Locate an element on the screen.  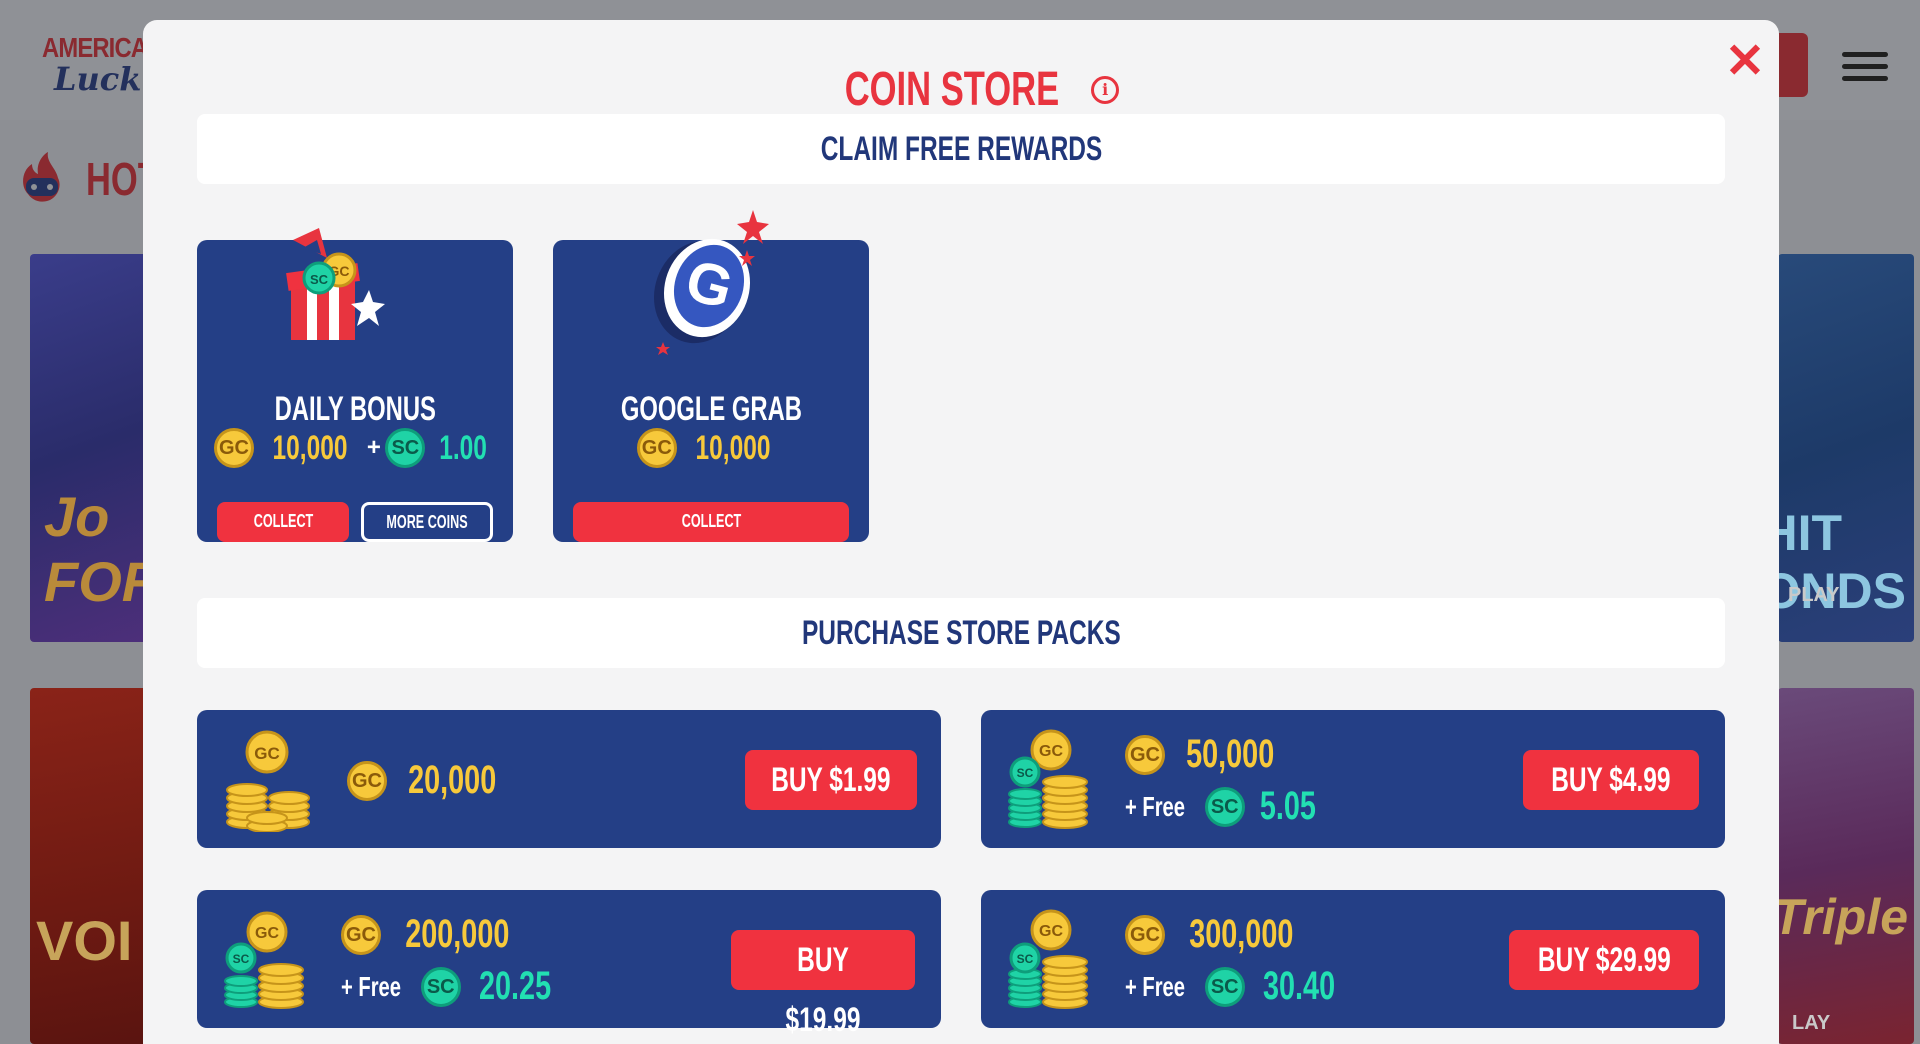
section-heading: PURCHASE STORE PACKS is located at coordinates (961, 633).